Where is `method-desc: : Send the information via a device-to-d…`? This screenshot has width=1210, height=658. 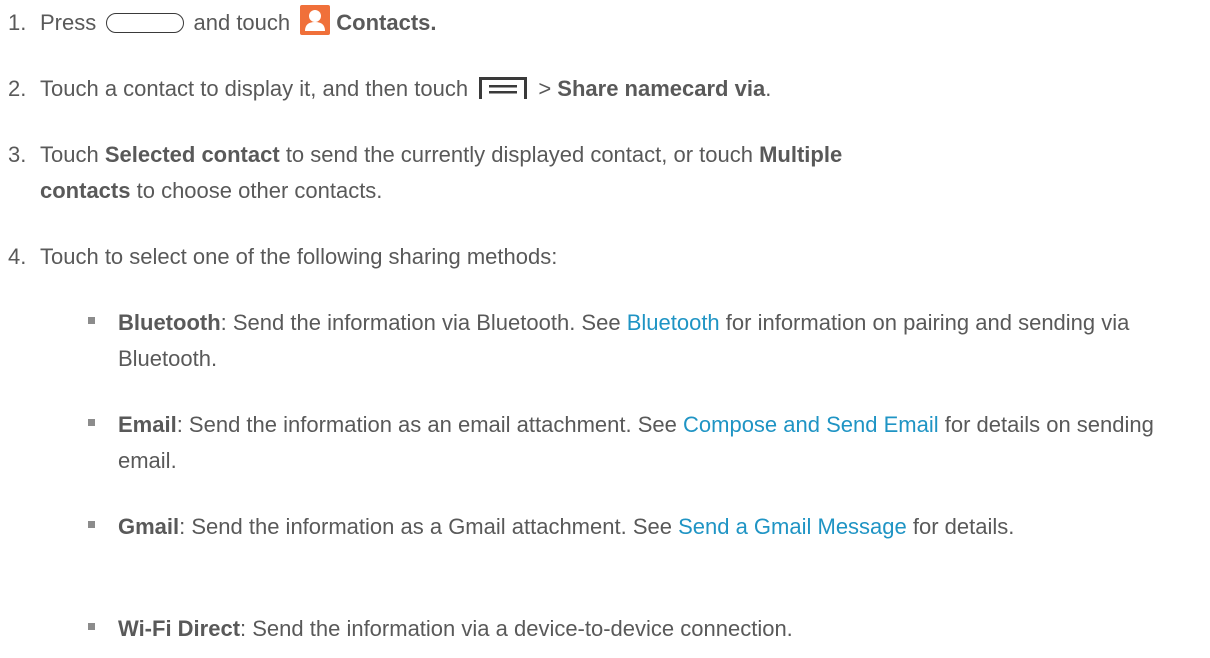 method-desc: : Send the information via a device-to-d… is located at coordinates (516, 628).